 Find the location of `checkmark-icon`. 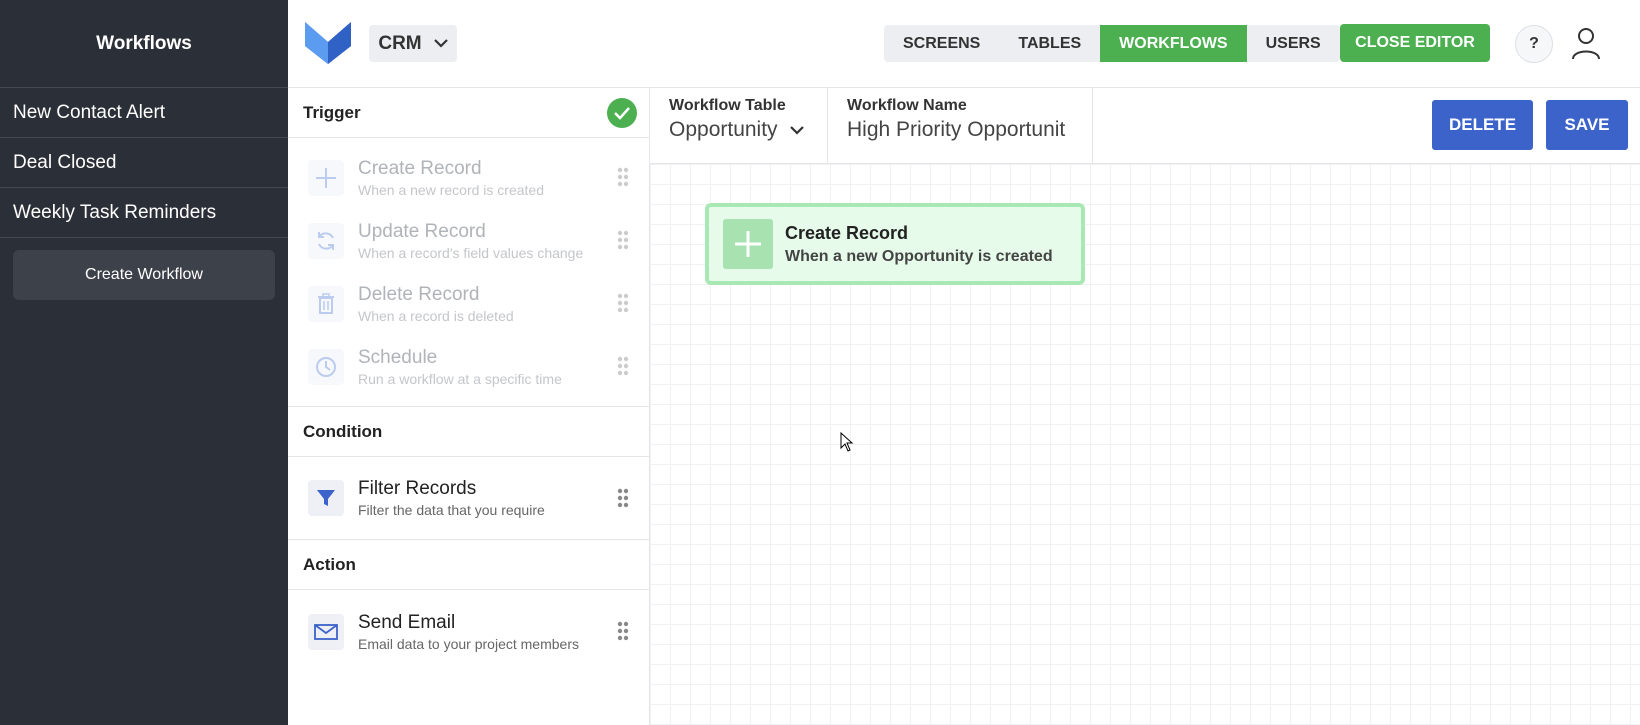

checkmark-icon is located at coordinates (622, 113).